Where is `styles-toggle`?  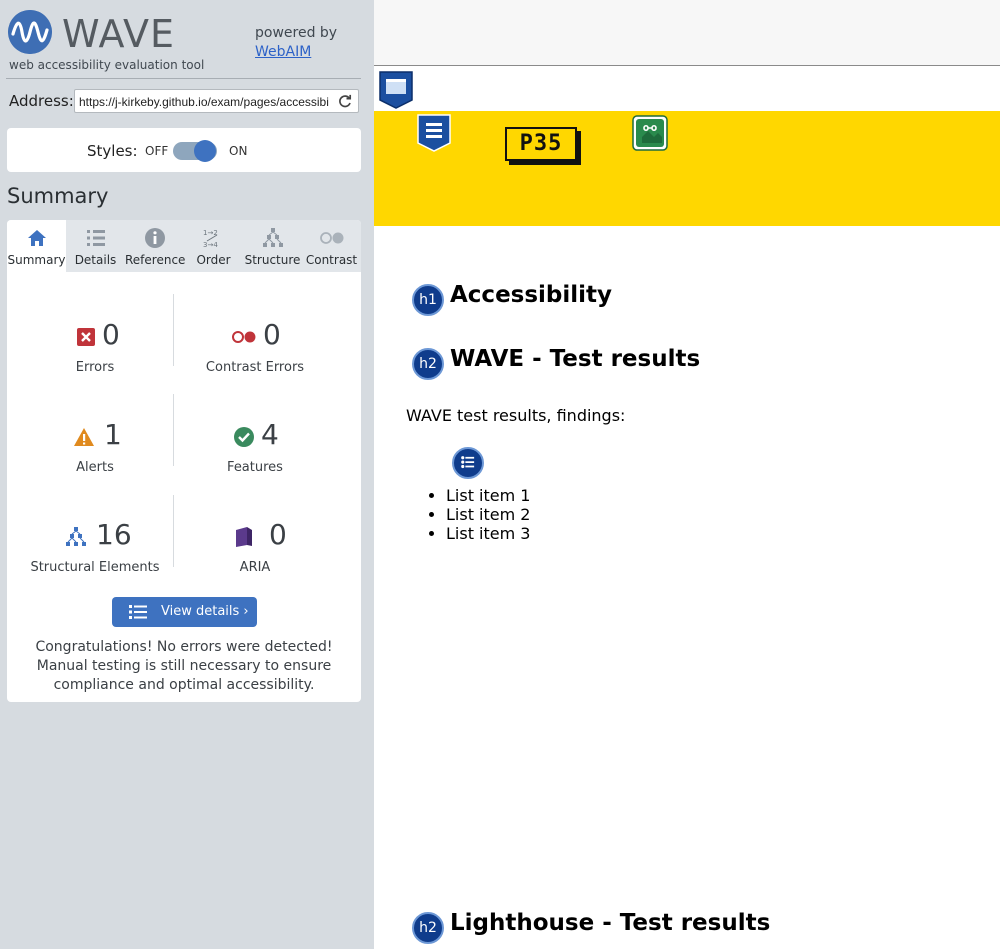 styles-toggle is located at coordinates (195, 151).